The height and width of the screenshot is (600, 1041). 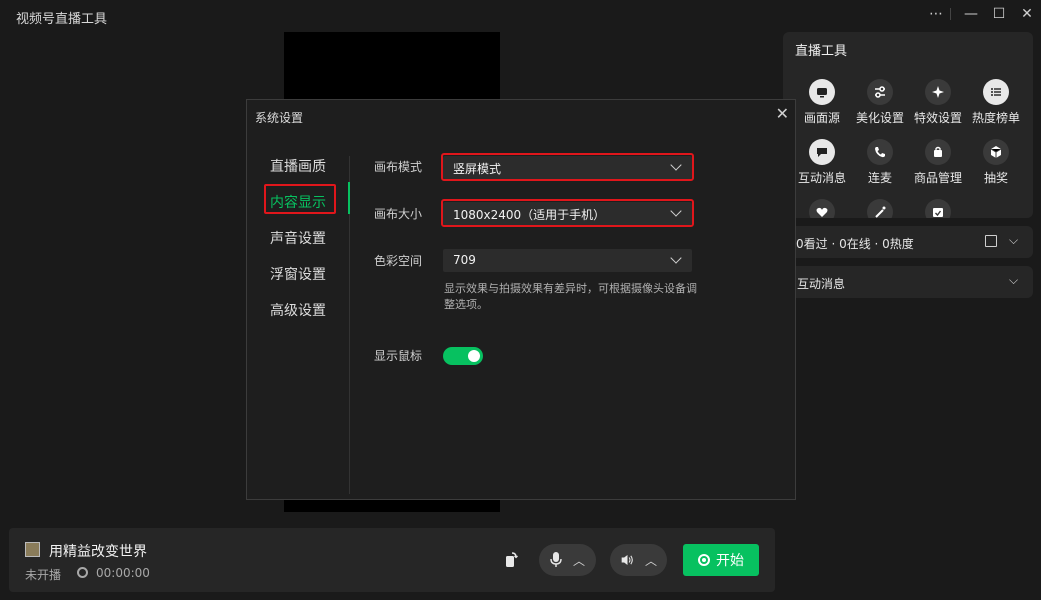 What do you see at coordinates (300, 199) in the screenshot?
I see `nav-annotation-highlight` at bounding box center [300, 199].